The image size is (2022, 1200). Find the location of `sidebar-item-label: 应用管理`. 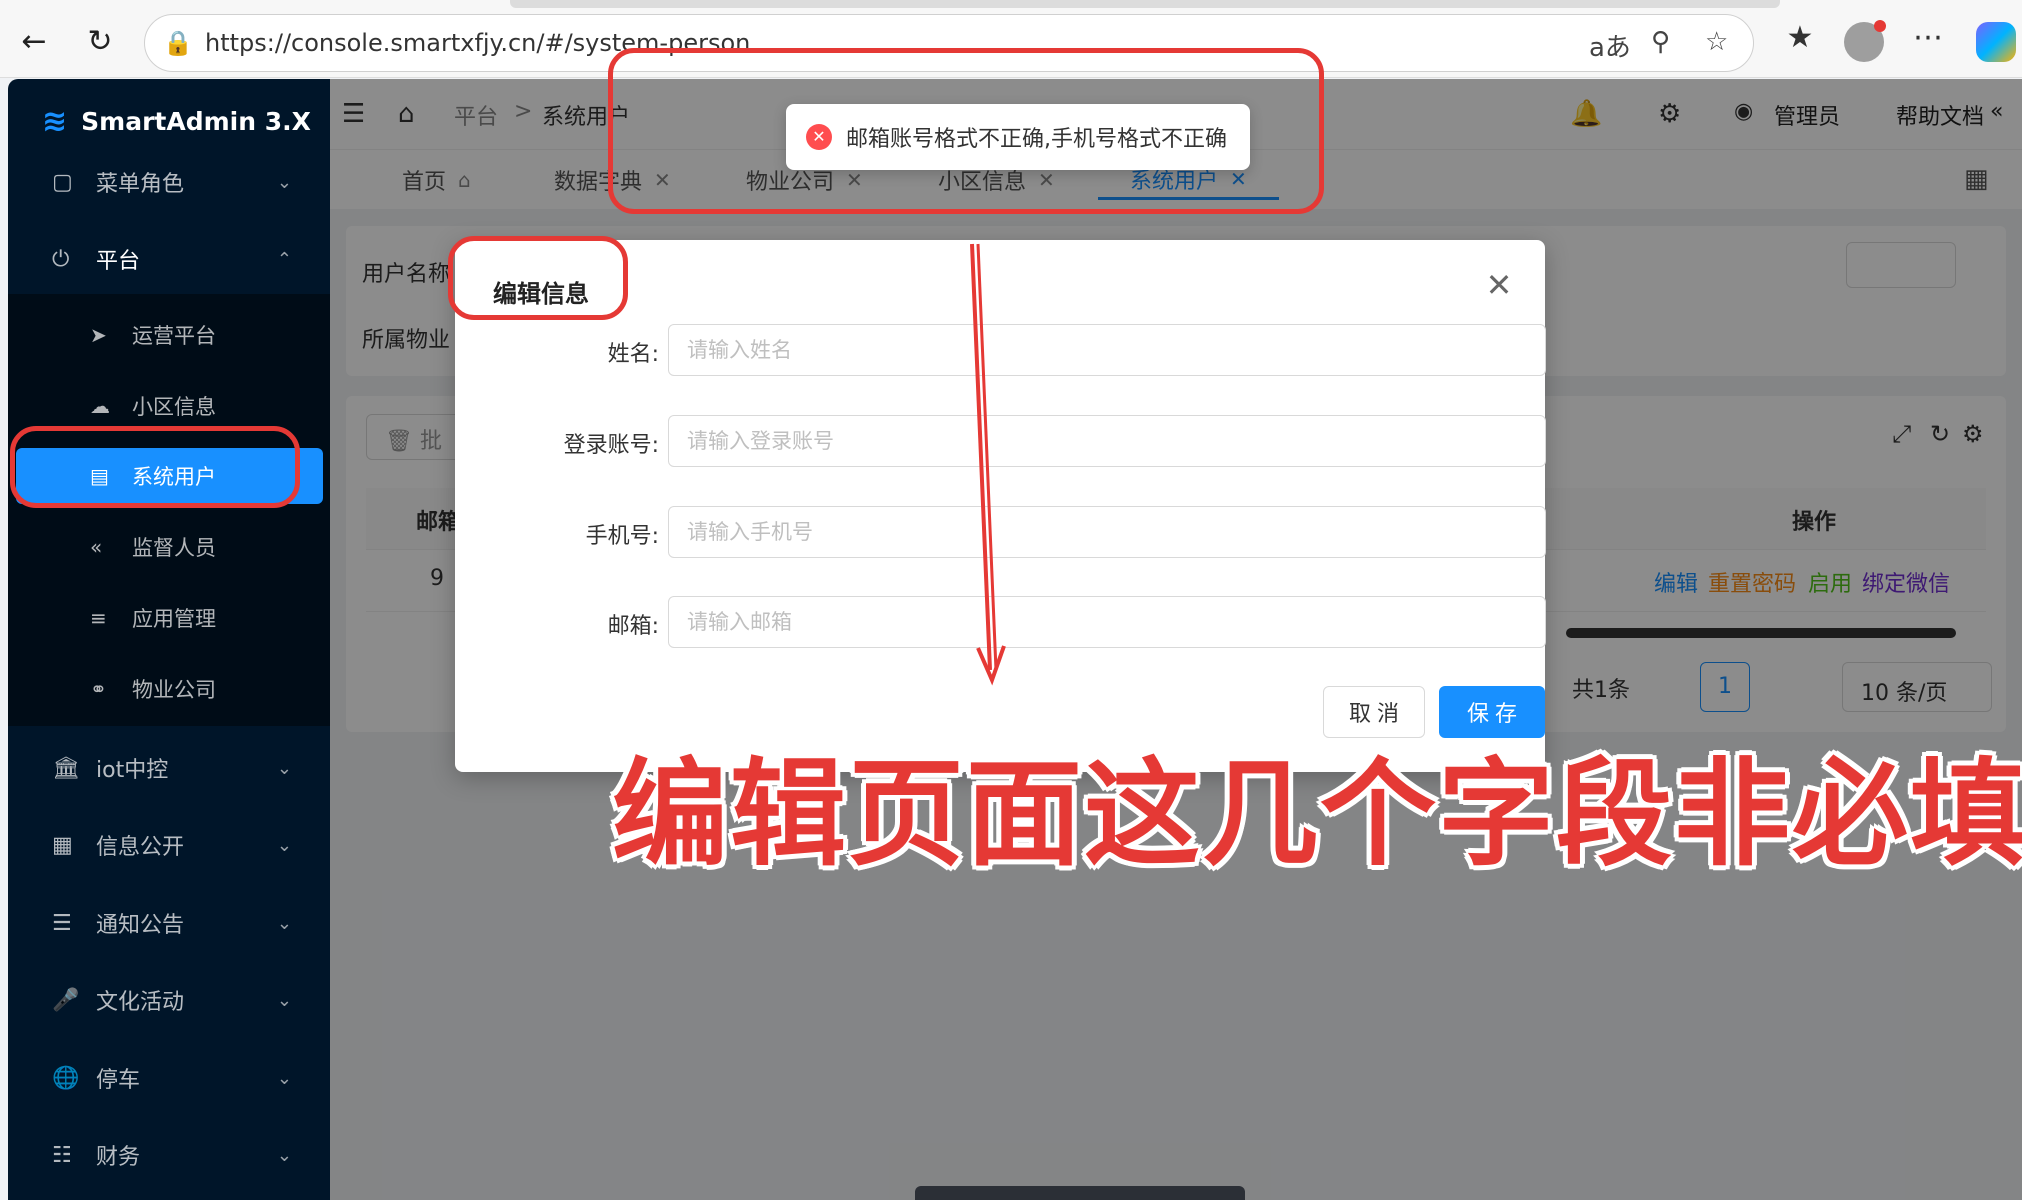

sidebar-item-label: 应用管理 is located at coordinates (174, 619).